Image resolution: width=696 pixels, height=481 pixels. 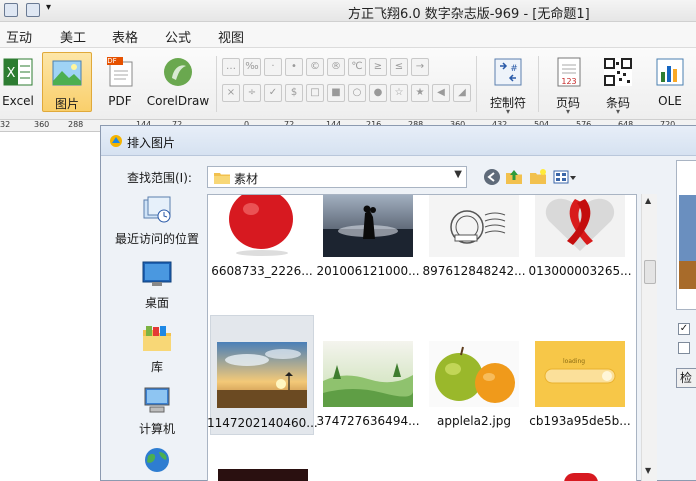 I want to click on symbol-circle: ○, so click(x=357, y=93).